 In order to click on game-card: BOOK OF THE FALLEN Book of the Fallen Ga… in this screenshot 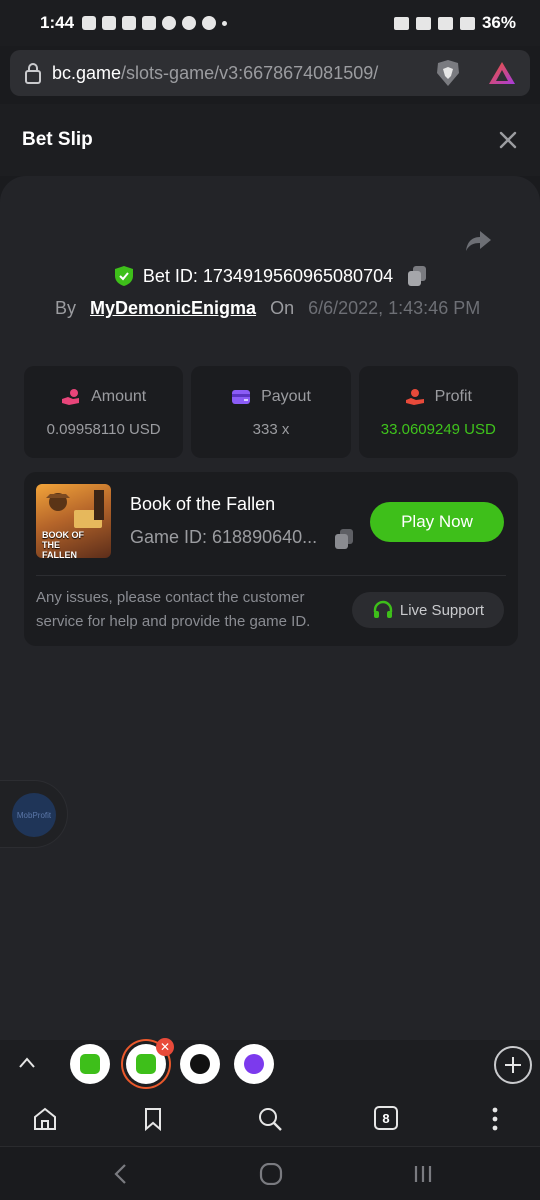, I will do `click(271, 559)`.